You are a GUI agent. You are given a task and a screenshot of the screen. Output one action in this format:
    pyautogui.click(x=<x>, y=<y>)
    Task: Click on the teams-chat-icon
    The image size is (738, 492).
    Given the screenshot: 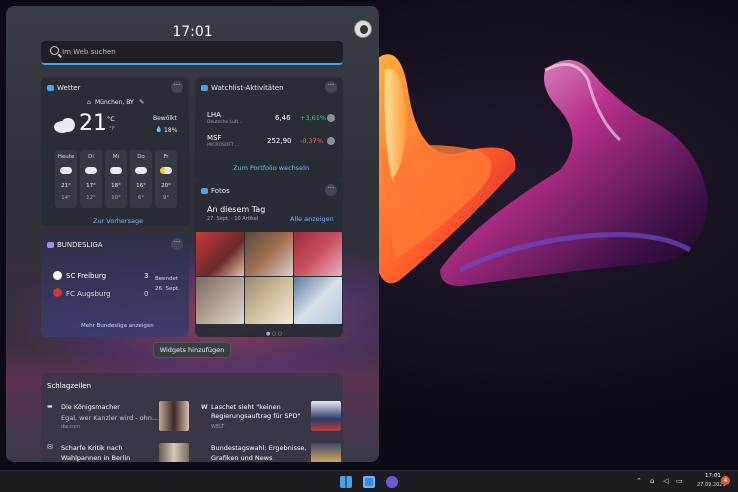 What is the action you would take?
    pyautogui.click(x=392, y=482)
    